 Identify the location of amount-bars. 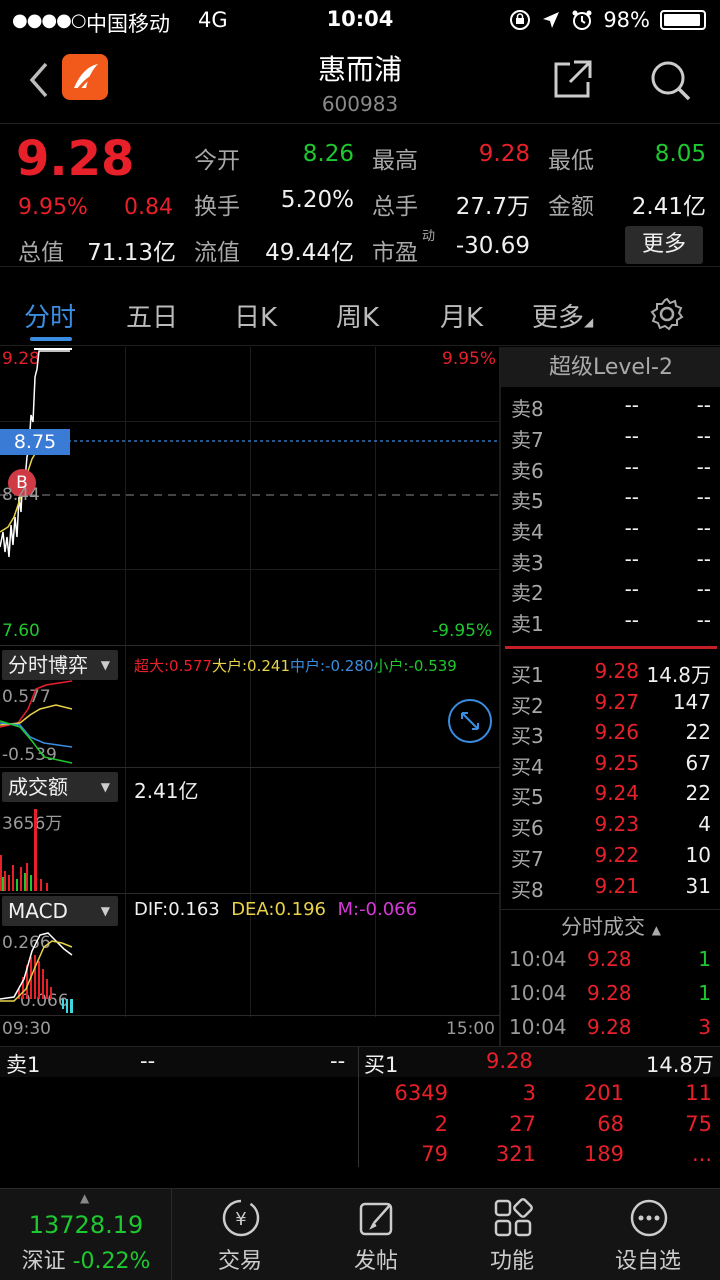
(24, 850).